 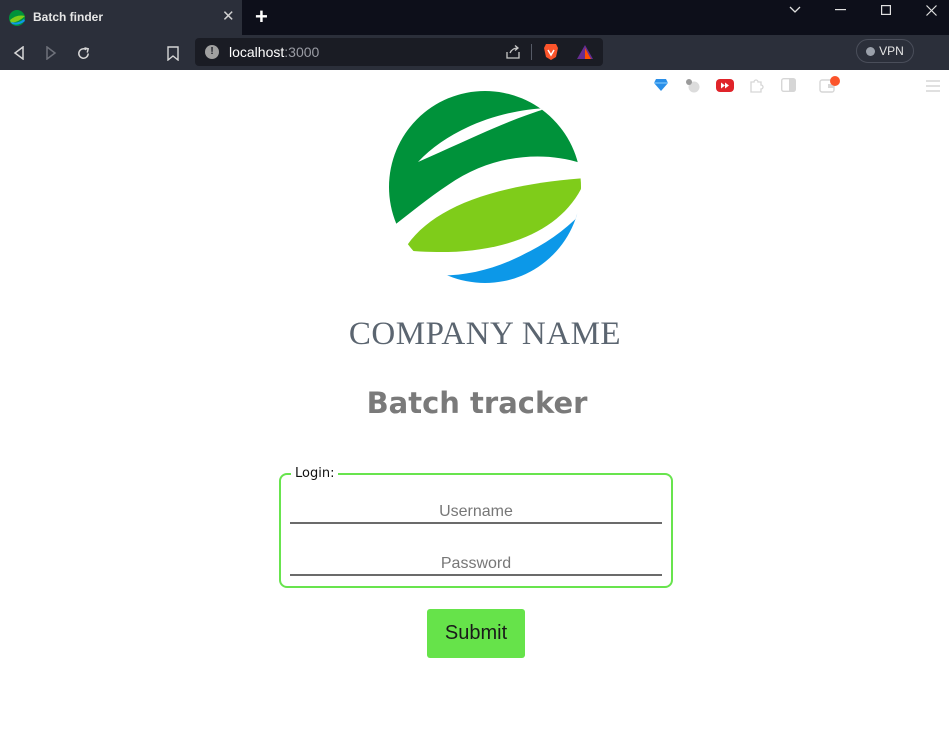 What do you see at coordinates (585, 52) in the screenshot?
I see `brave-rewards-icon` at bounding box center [585, 52].